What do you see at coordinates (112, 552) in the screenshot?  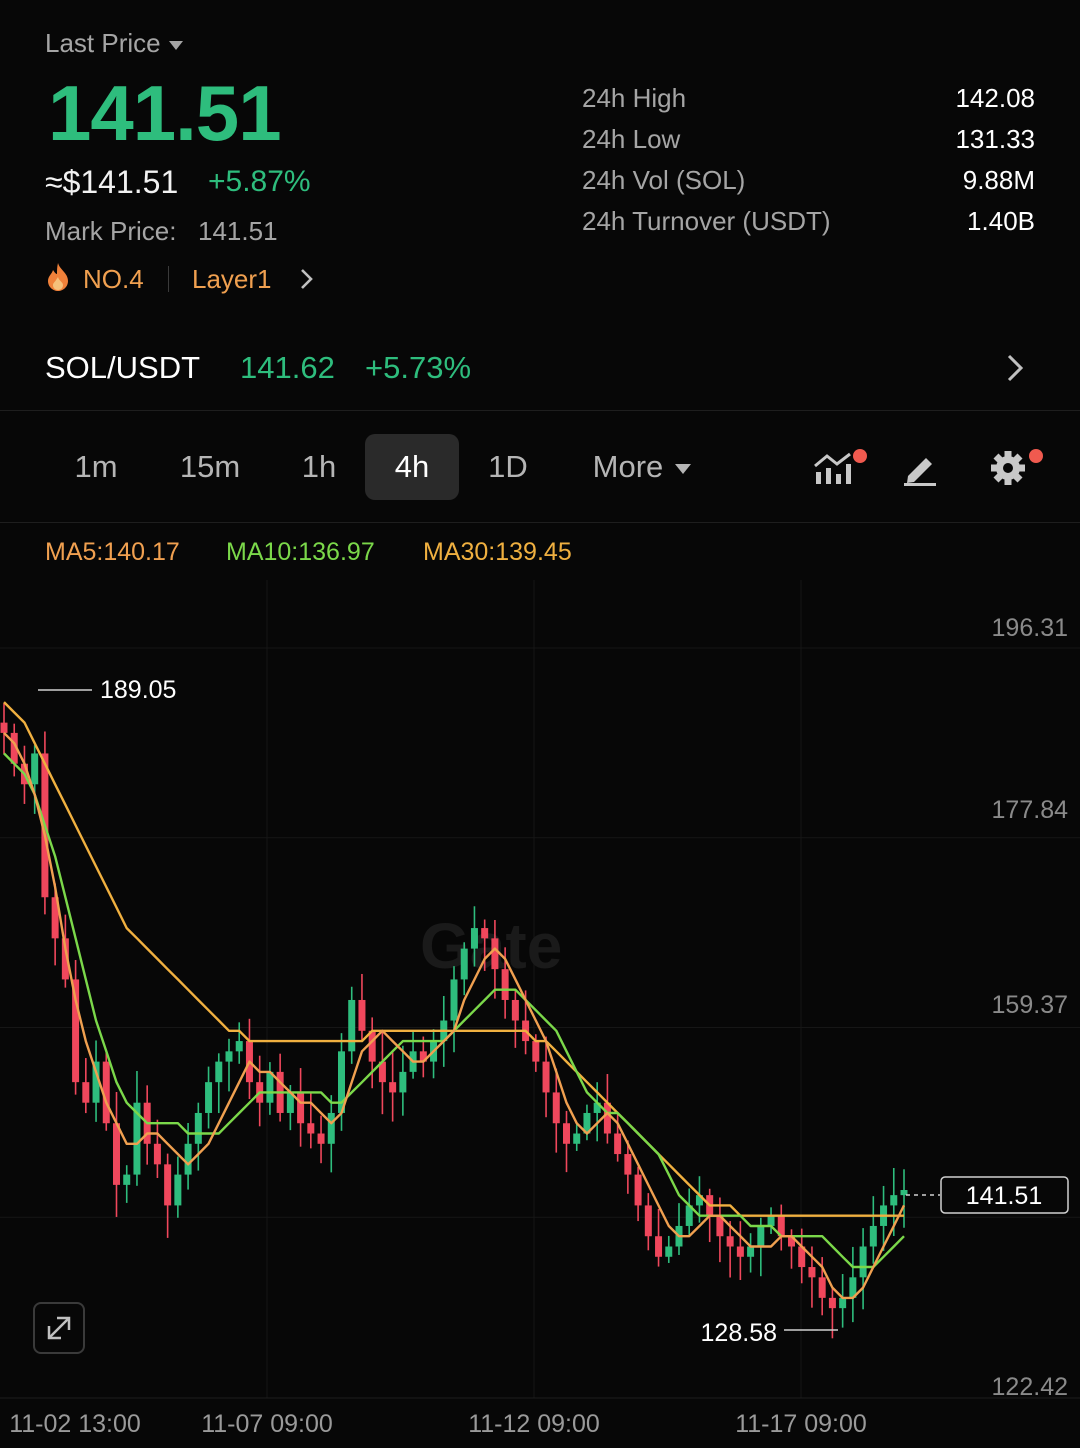 I see `ma5-label: MA5:140.17` at bounding box center [112, 552].